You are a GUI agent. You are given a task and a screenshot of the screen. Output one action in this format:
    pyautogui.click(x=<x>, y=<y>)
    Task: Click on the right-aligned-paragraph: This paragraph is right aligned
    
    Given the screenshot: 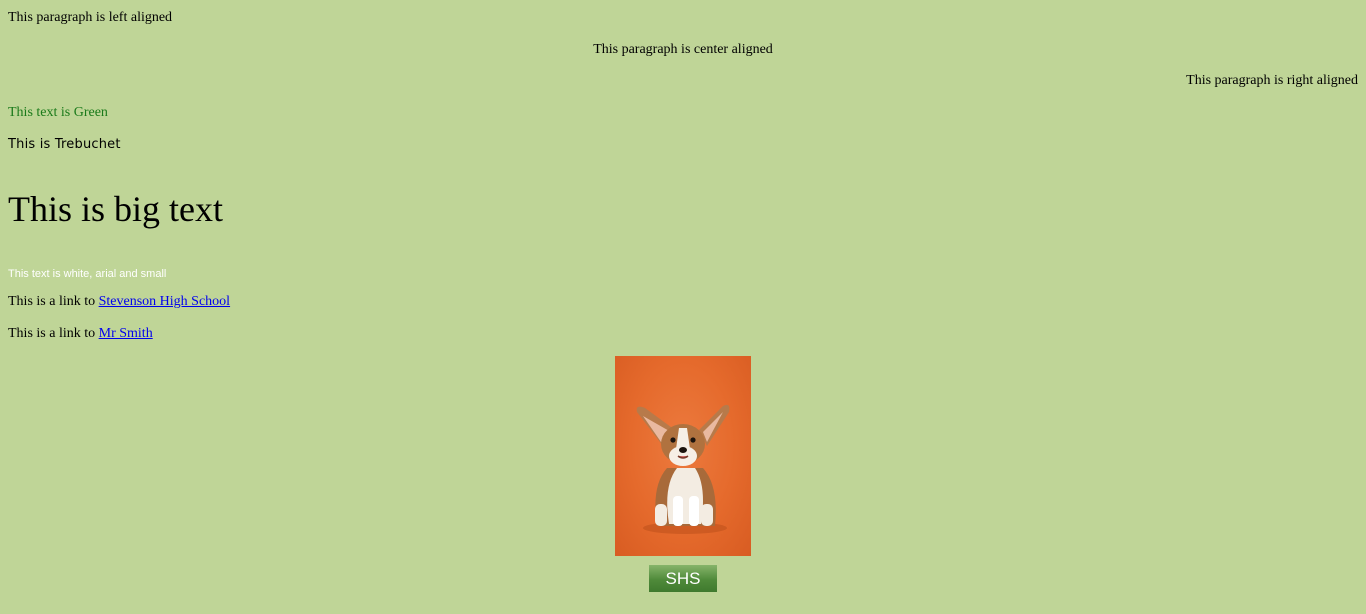 What is the action you would take?
    pyautogui.click(x=1272, y=80)
    